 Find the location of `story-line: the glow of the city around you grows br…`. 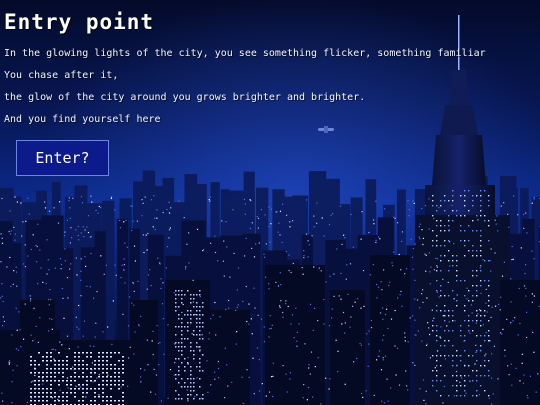

story-line: the glow of the city around you grows br… is located at coordinates (185, 97).